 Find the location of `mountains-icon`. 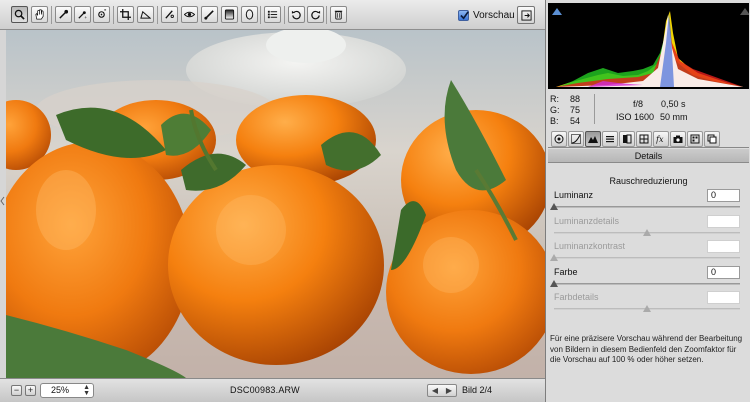

mountains-icon is located at coordinates (593, 139).